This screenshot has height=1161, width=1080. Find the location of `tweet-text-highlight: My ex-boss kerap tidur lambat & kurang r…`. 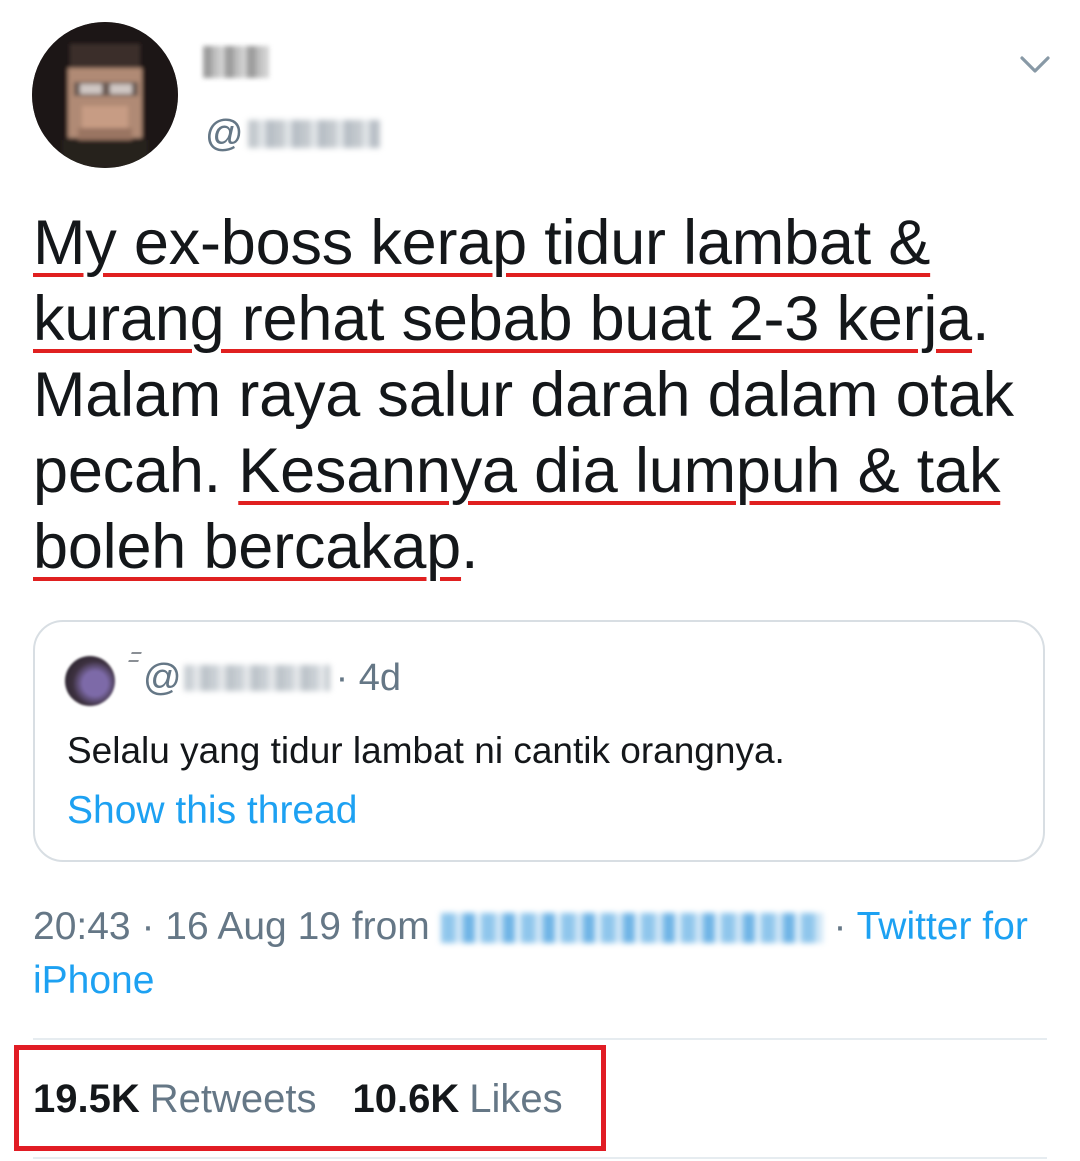

tweet-text-highlight: My ex-boss kerap tidur lambat & kurang r… is located at coordinates (503, 281).